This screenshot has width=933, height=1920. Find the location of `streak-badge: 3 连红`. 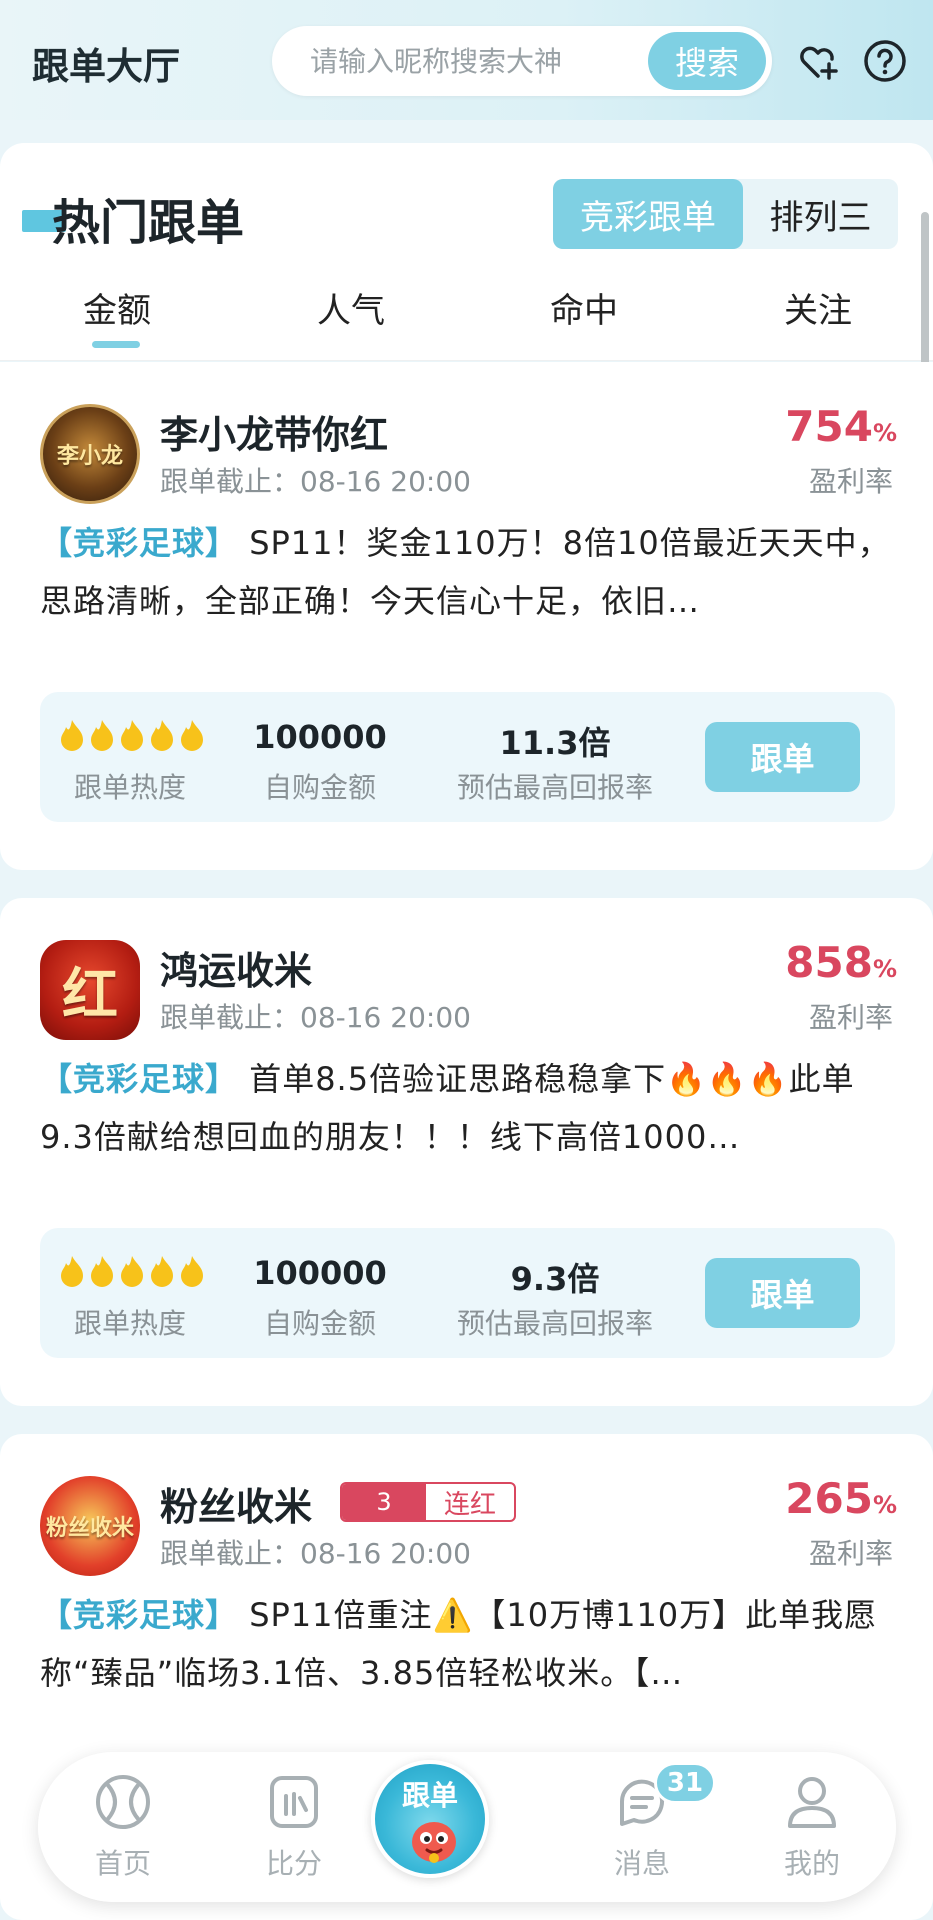

streak-badge: 3 连红 is located at coordinates (428, 1502).